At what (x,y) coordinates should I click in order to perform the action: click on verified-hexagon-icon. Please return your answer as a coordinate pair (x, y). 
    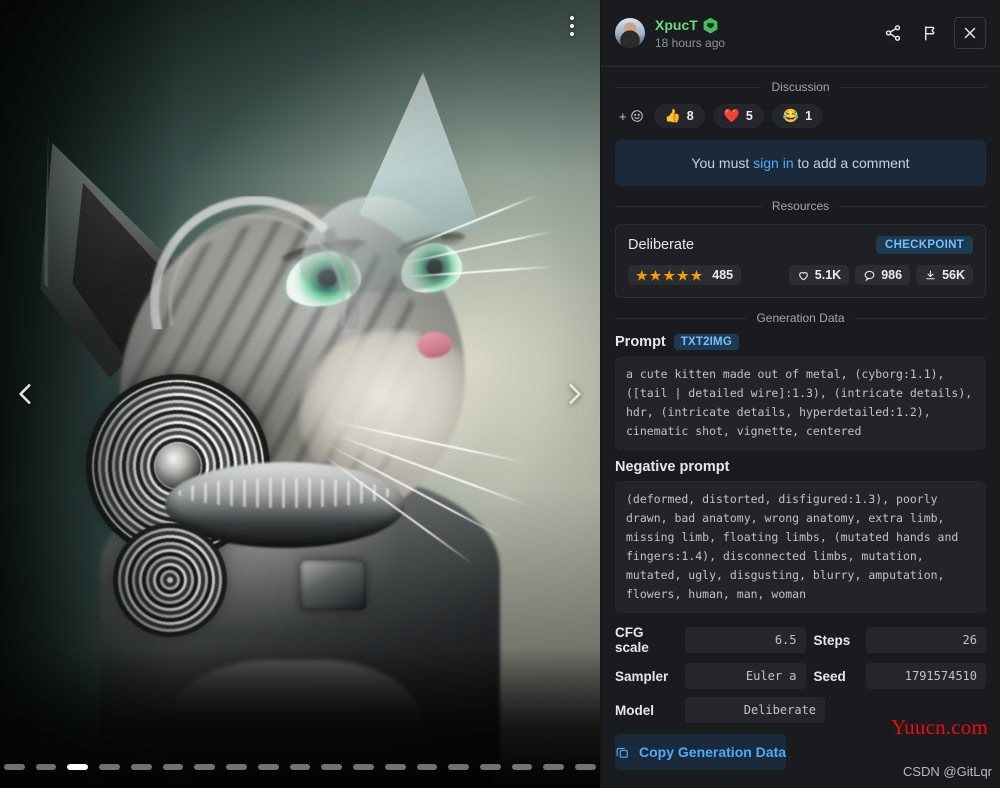
    Looking at the image, I should click on (710, 25).